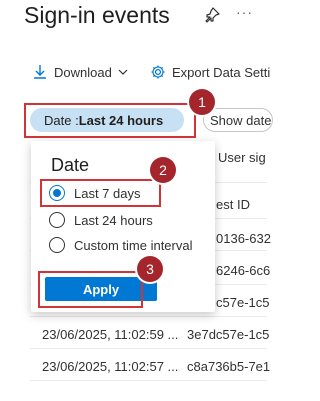 Image resolution: width=320 pixels, height=401 pixels. I want to click on callout-badge-2: 2, so click(163, 170).